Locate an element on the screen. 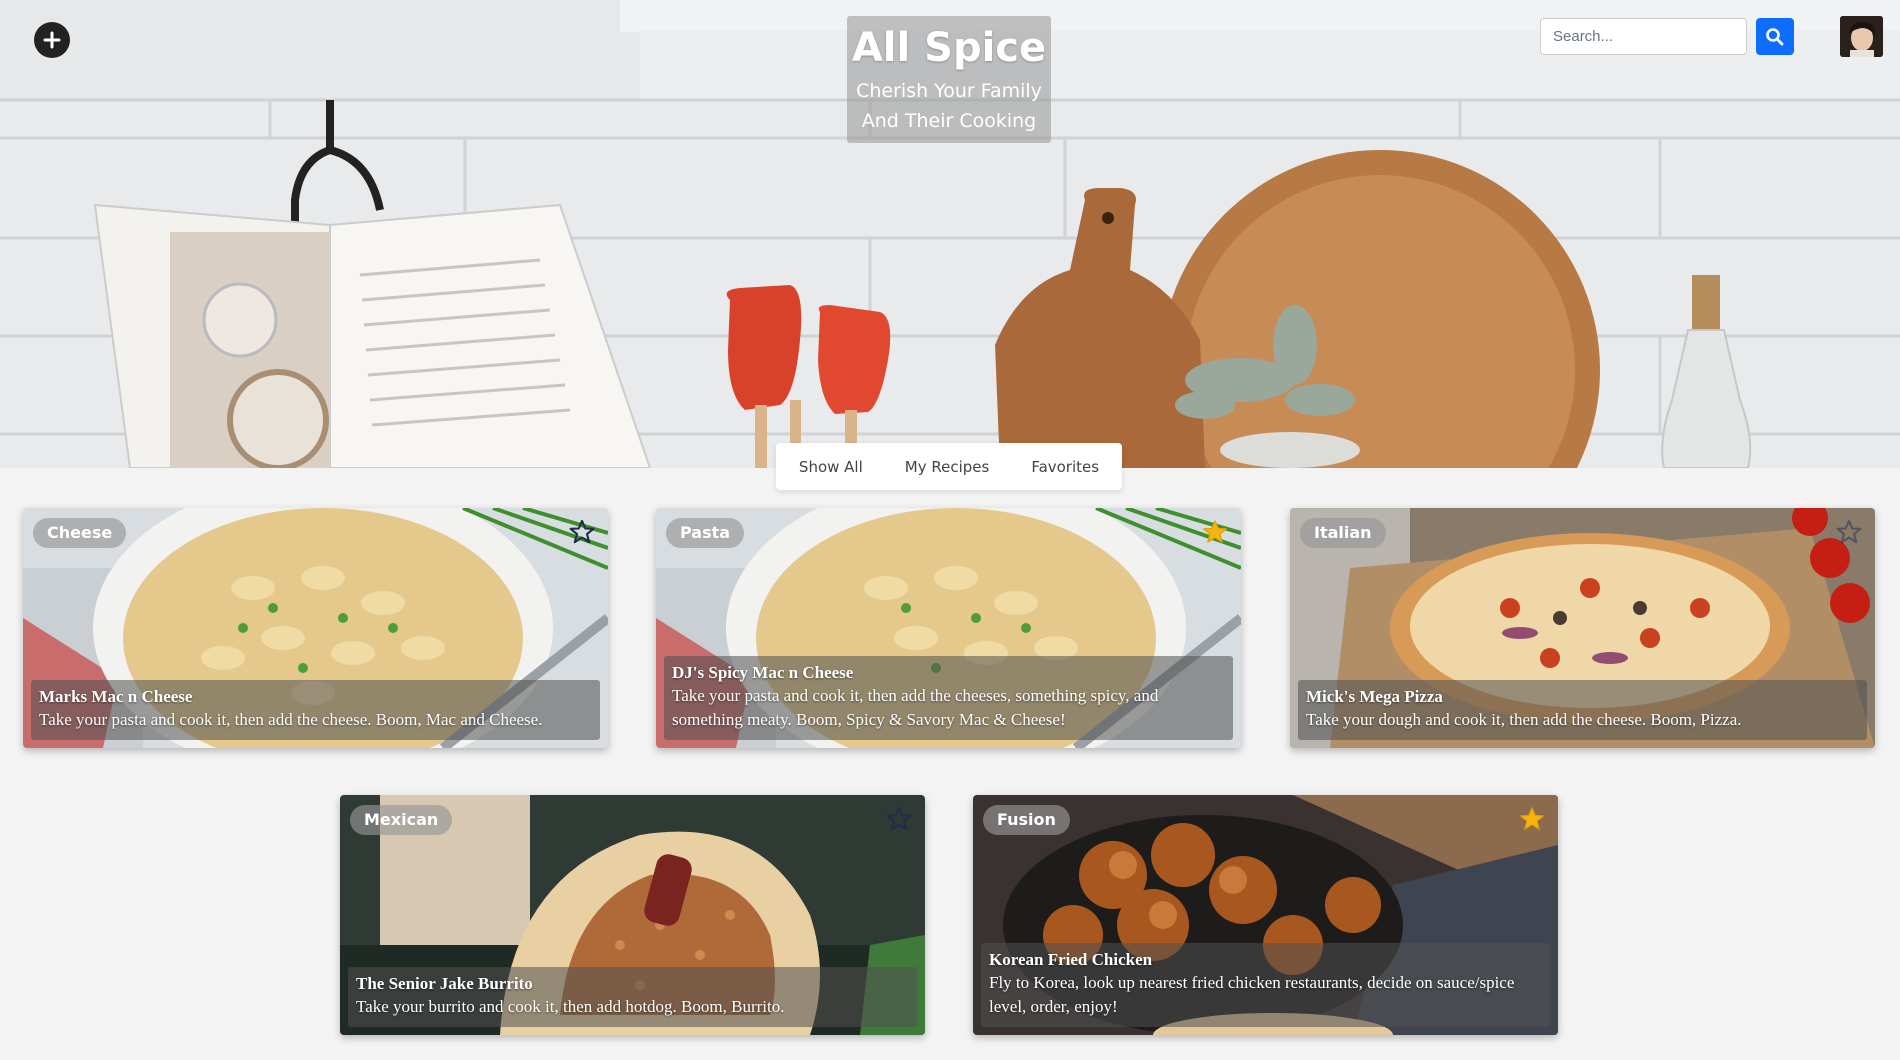 This screenshot has width=1900, height=1060. search-input is located at coordinates (1643, 36).